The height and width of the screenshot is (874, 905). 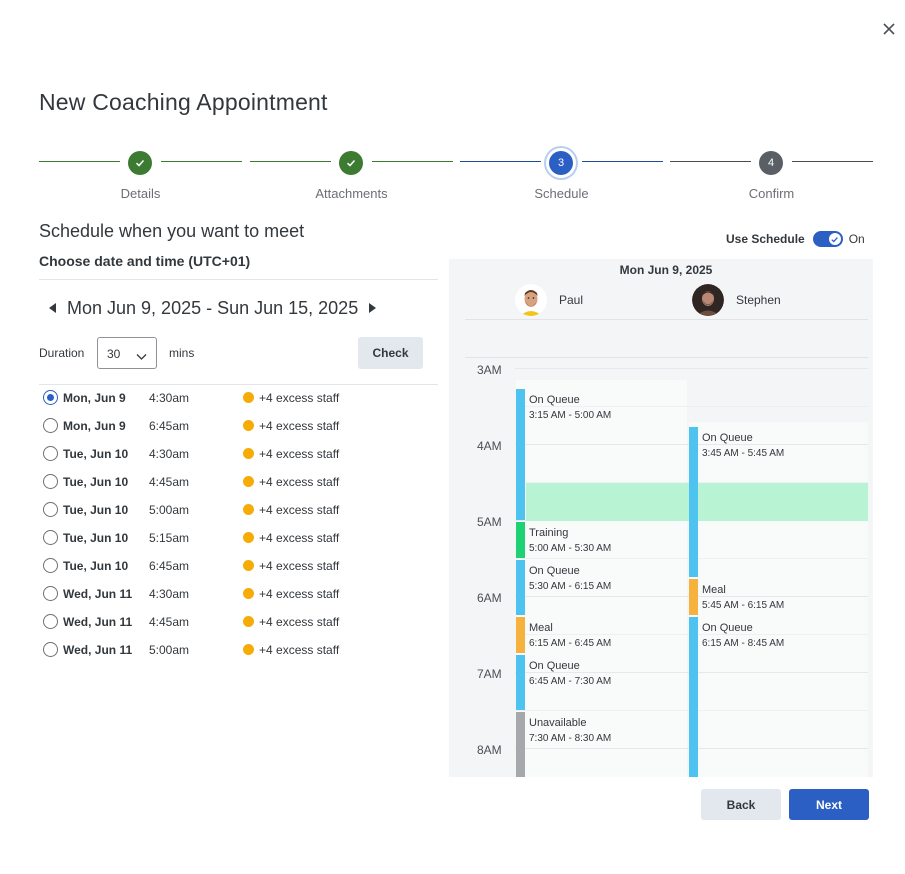 What do you see at coordinates (601, 682) in the screenshot?
I see `schedule-event: On Queue 6:45 AM - 7:30 AM` at bounding box center [601, 682].